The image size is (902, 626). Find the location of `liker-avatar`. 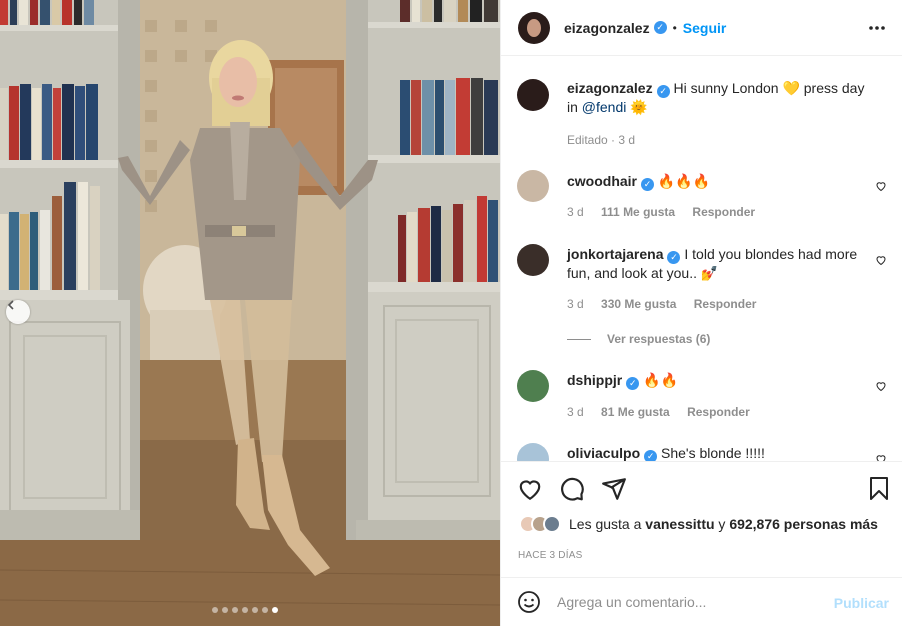

liker-avatar is located at coordinates (552, 524).